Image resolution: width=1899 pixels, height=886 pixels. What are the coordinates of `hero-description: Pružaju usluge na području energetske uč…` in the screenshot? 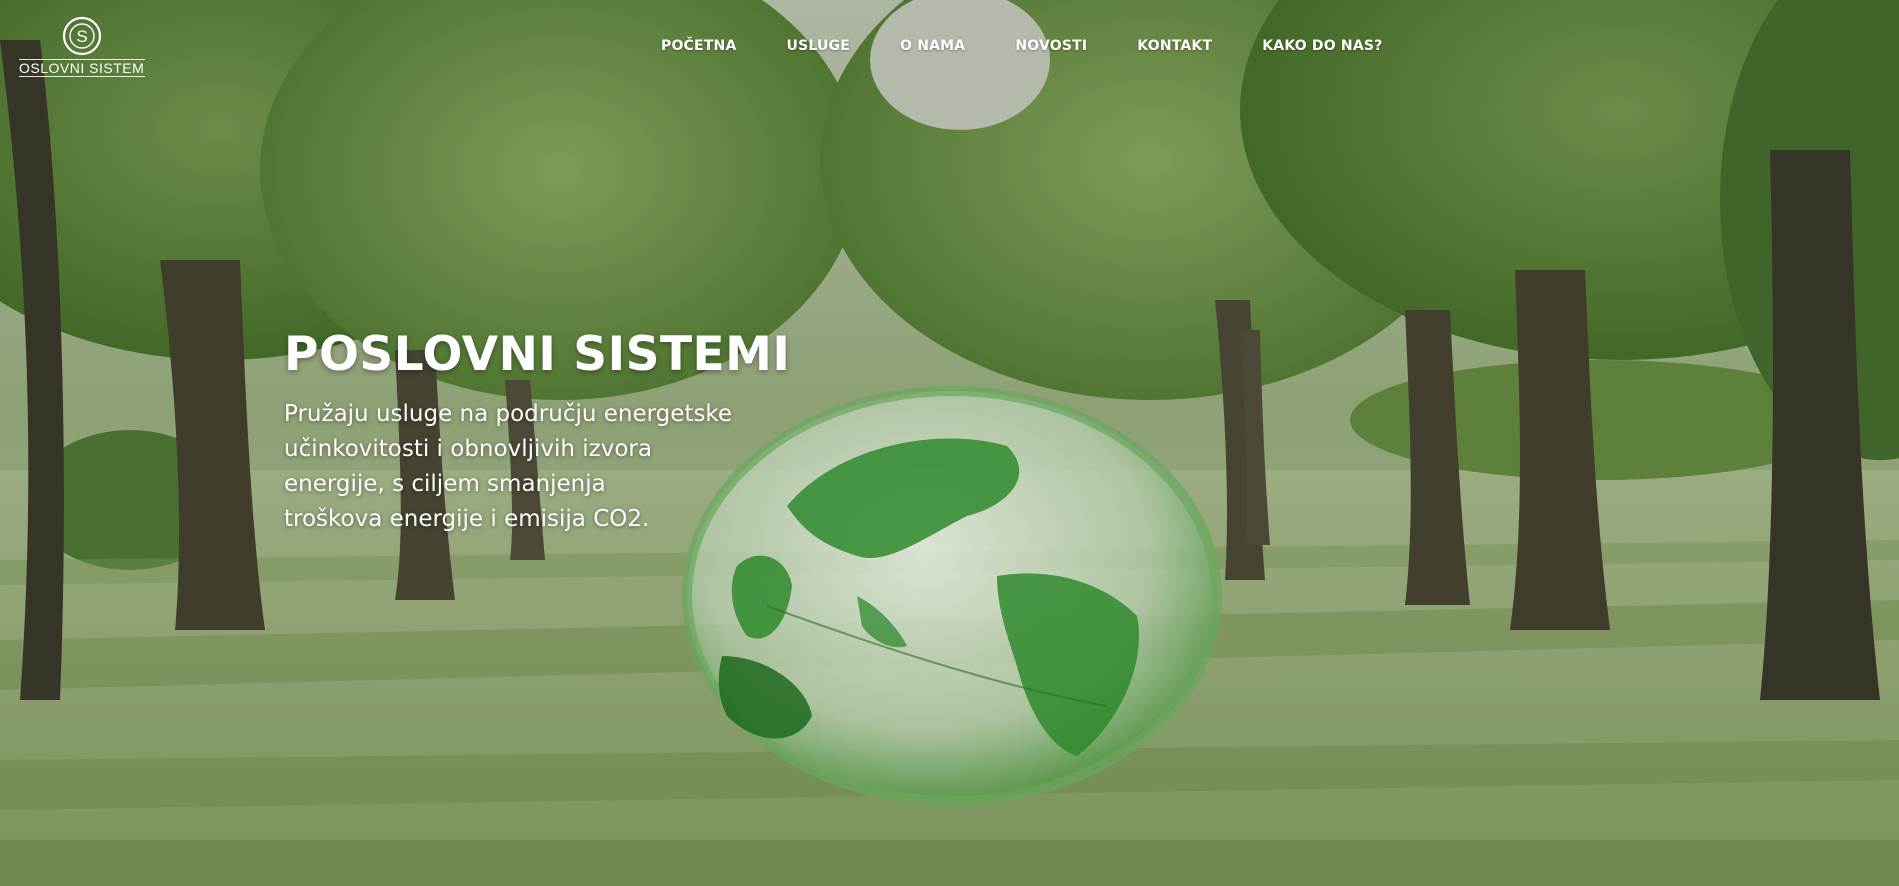 It's located at (544, 467).